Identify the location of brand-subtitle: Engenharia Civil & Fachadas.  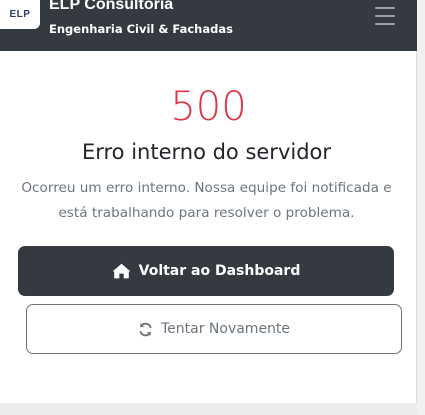
(141, 29).